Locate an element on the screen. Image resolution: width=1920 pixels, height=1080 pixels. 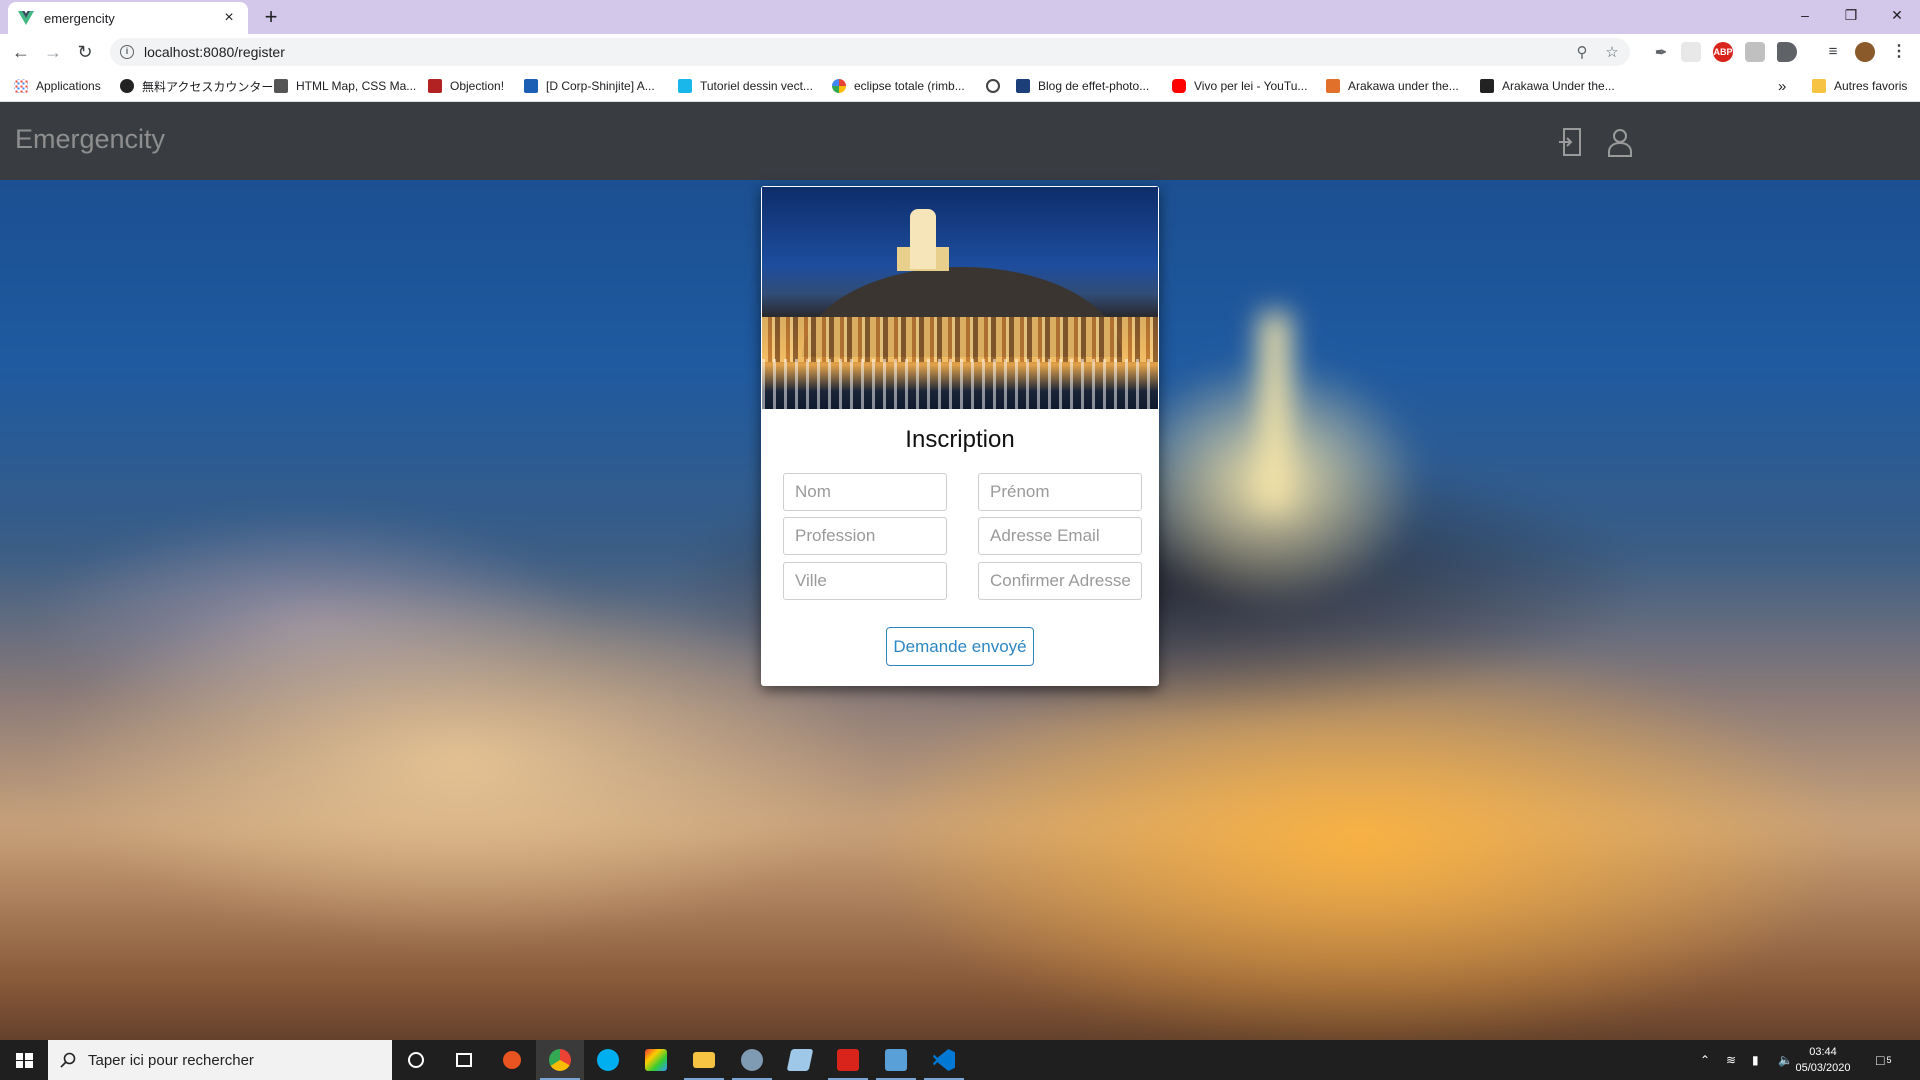
tag-extension-icon is located at coordinates (1787, 52).